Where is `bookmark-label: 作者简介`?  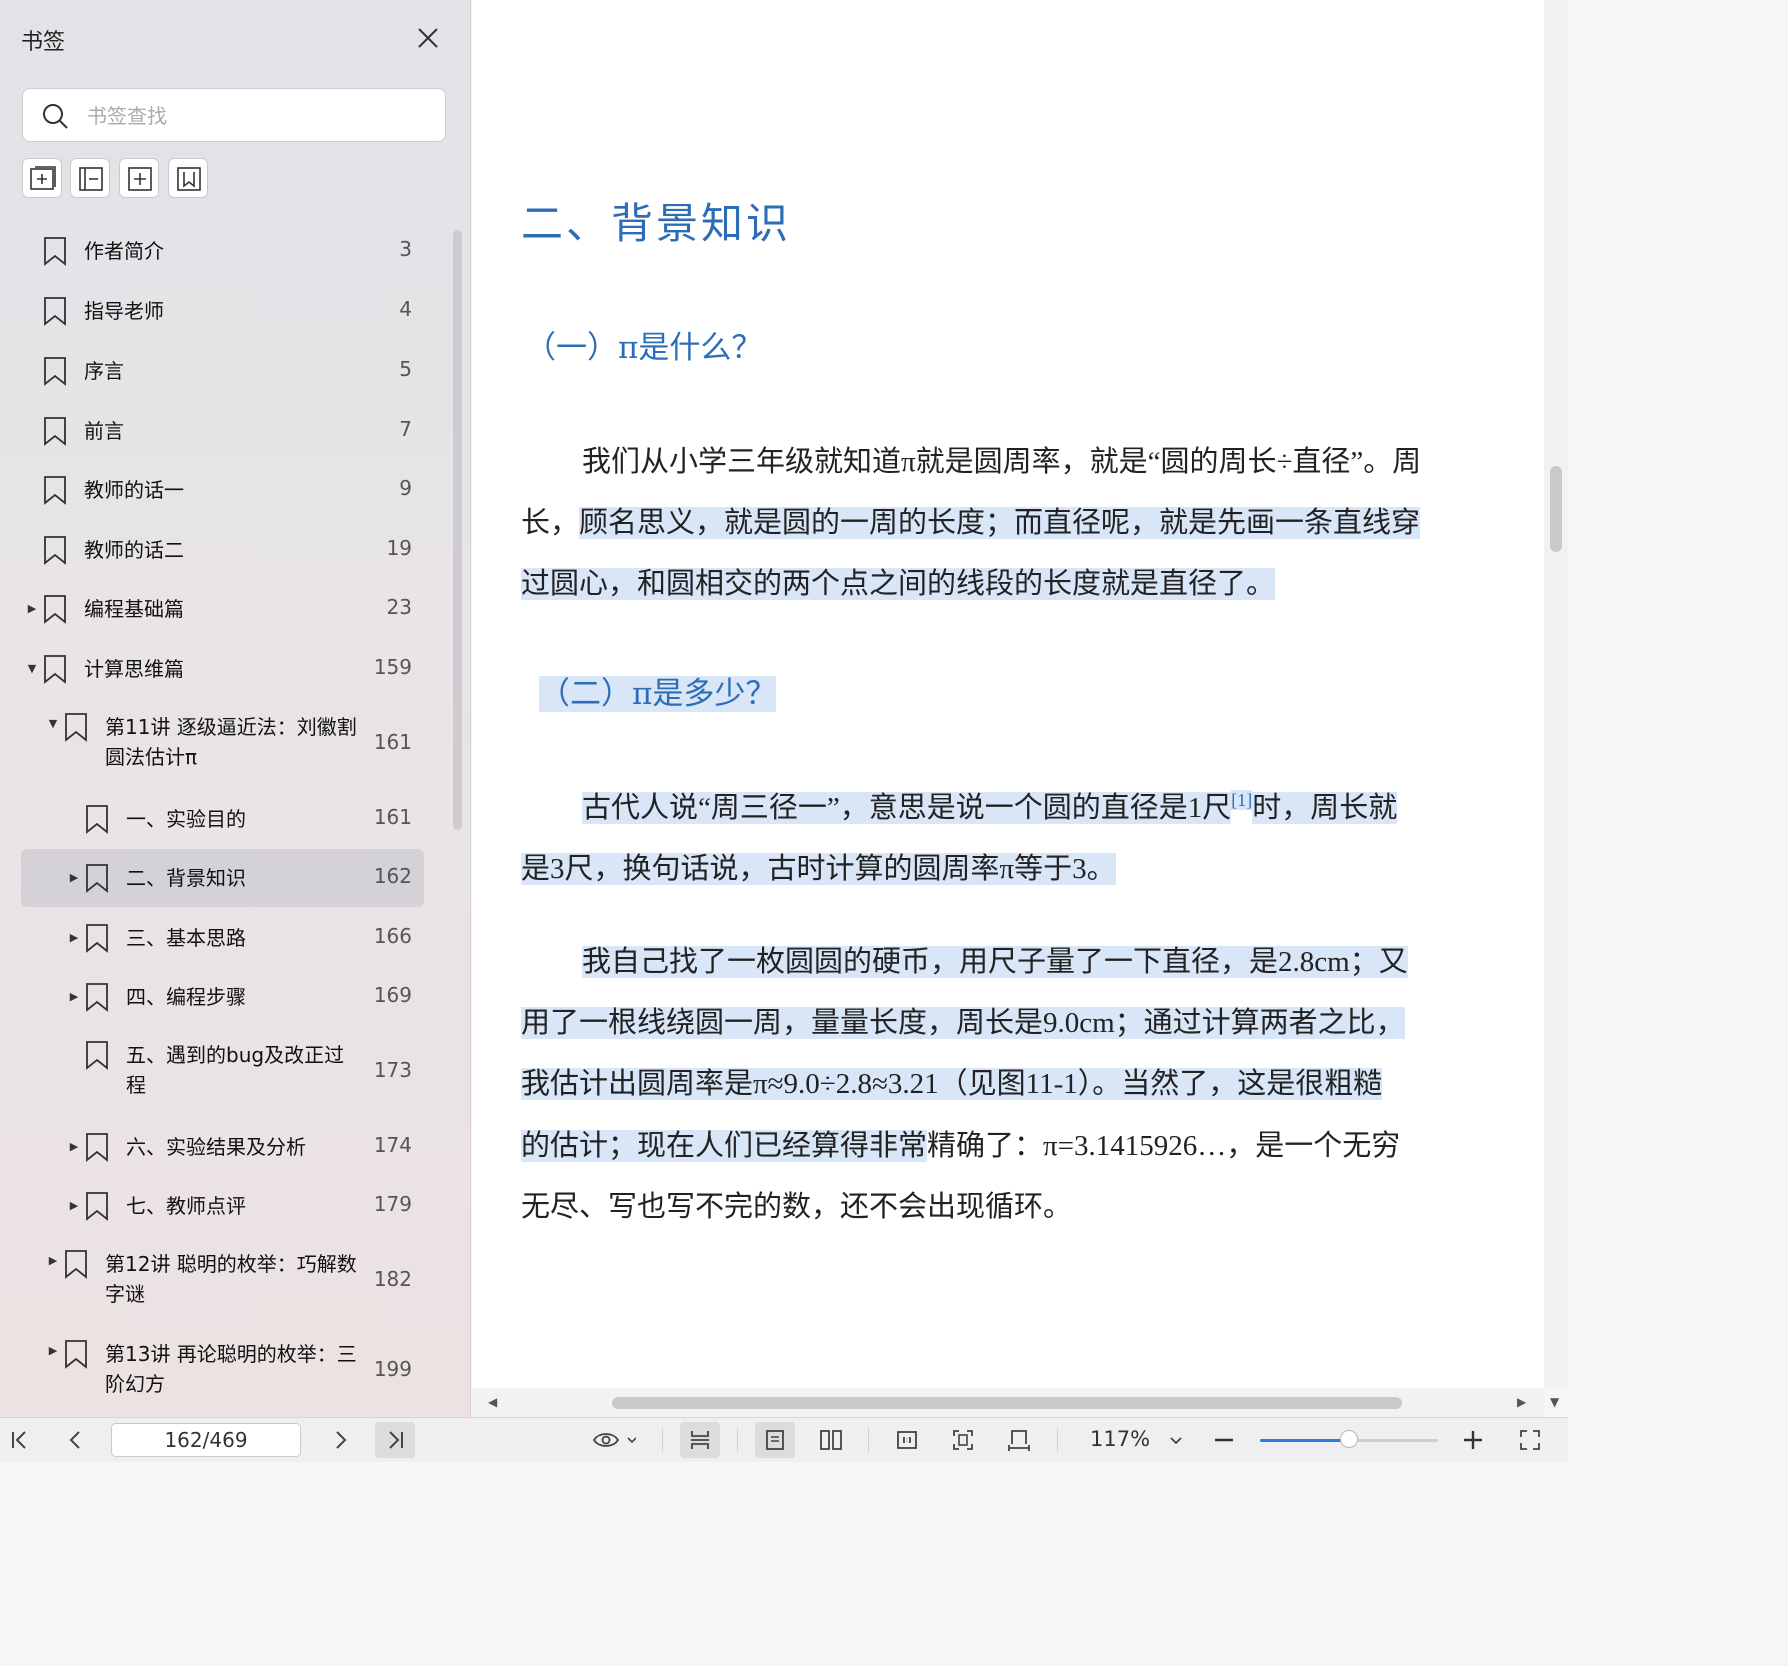 bookmark-label: 作者简介 is located at coordinates (124, 251).